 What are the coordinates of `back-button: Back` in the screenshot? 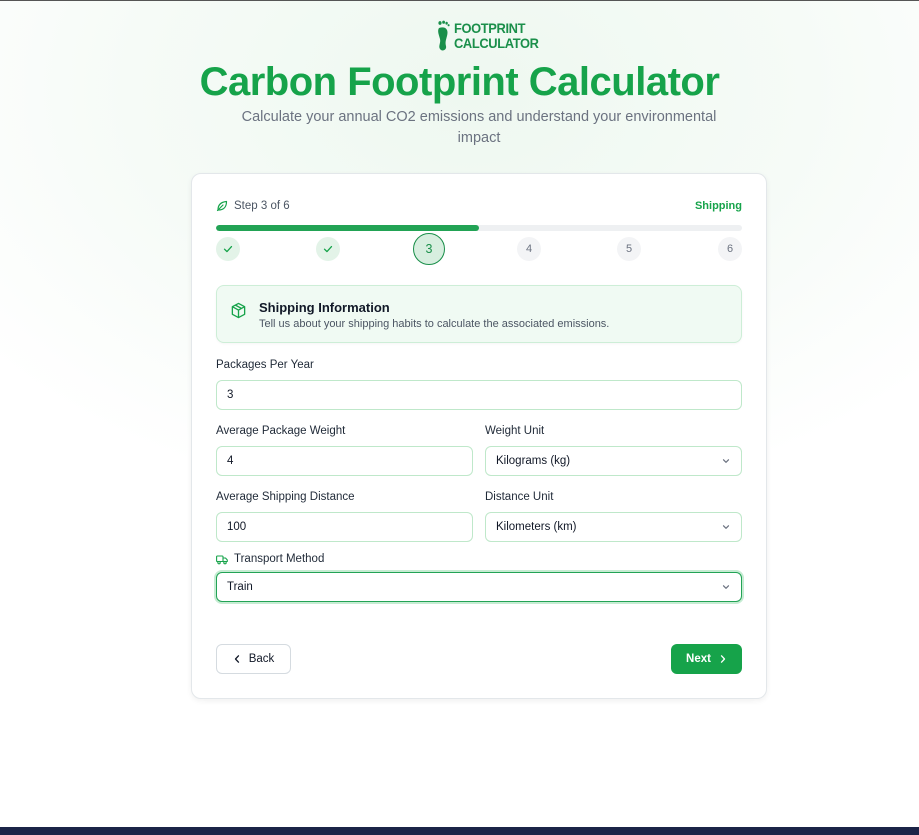 It's located at (253, 659).